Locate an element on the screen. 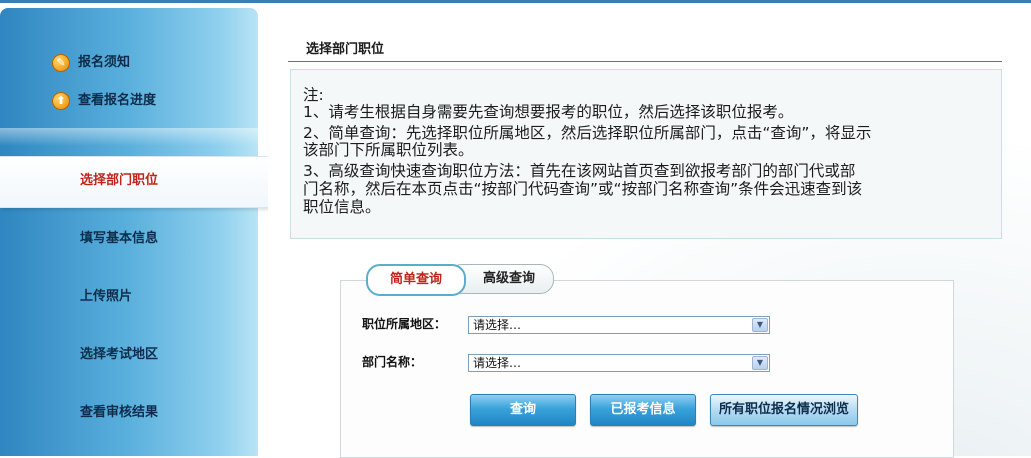  top-border is located at coordinates (515, 1).